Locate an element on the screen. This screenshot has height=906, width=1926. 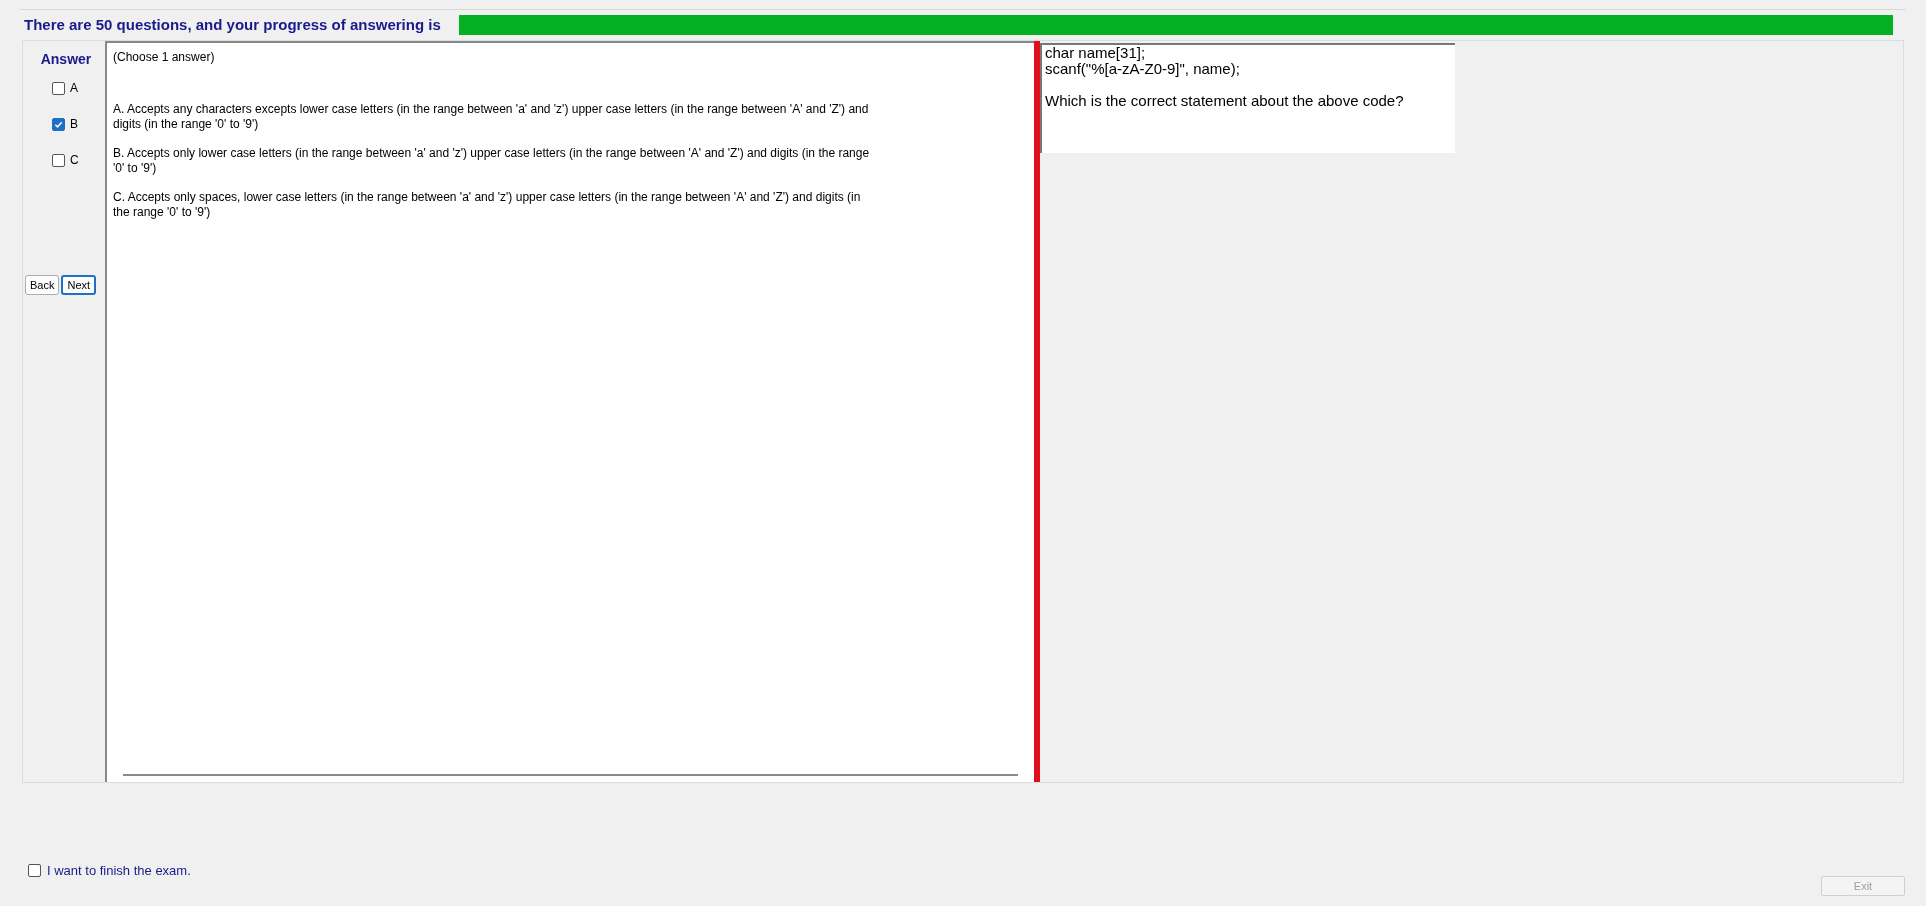
question-text: Which is the correct statement about the above code? is located at coordinates (1225, 101).